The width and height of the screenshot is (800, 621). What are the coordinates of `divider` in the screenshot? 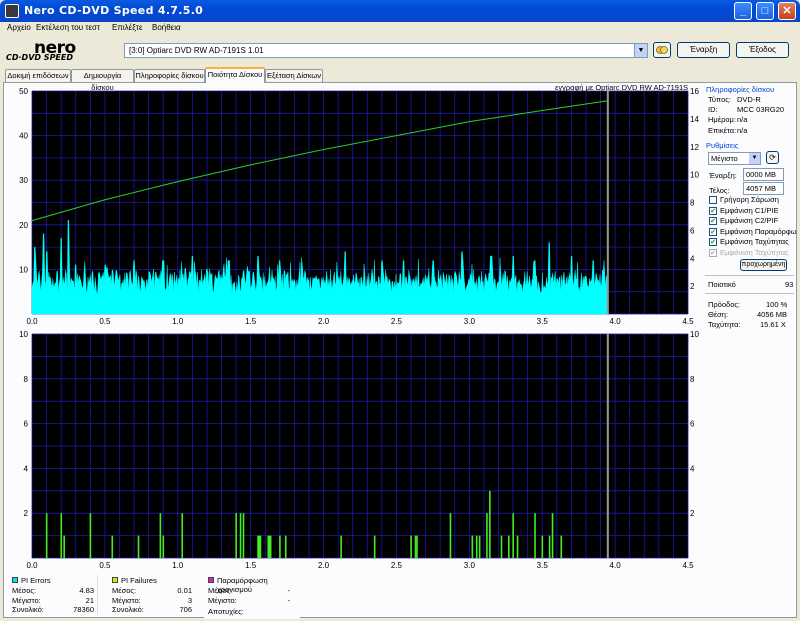 It's located at (749, 293).